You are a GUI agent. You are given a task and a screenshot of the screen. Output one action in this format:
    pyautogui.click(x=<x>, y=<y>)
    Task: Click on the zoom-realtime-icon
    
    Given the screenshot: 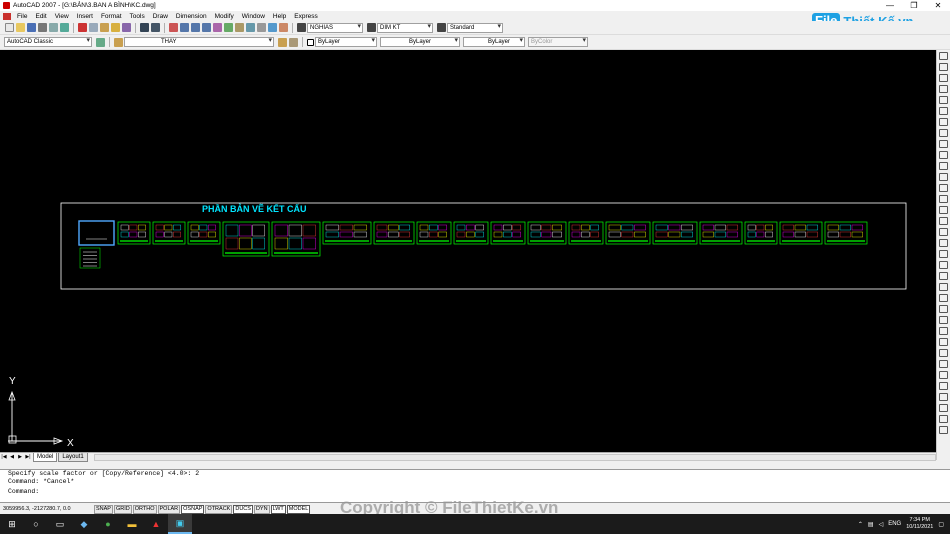 What is the action you would take?
    pyautogui.click(x=184, y=27)
    